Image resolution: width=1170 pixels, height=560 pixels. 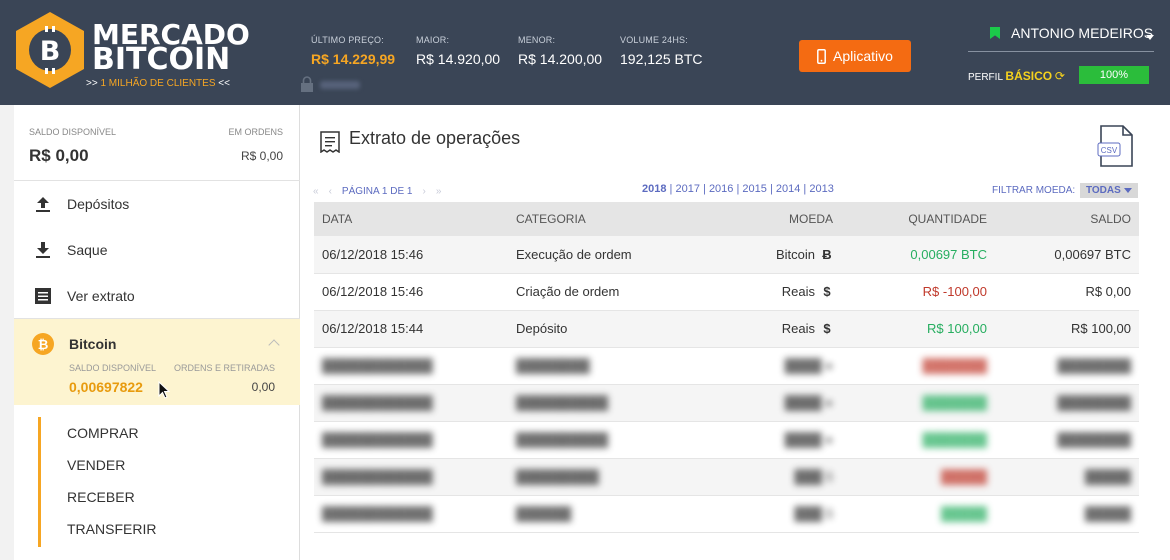 What do you see at coordinates (161, 59) in the screenshot?
I see `brand-line-2: BITCOIN` at bounding box center [161, 59].